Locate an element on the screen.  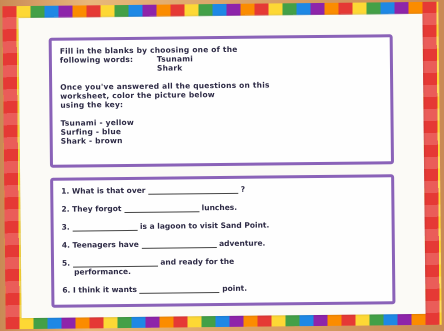
instruction-line: worksheet, color the picture below is located at coordinates (137, 95).